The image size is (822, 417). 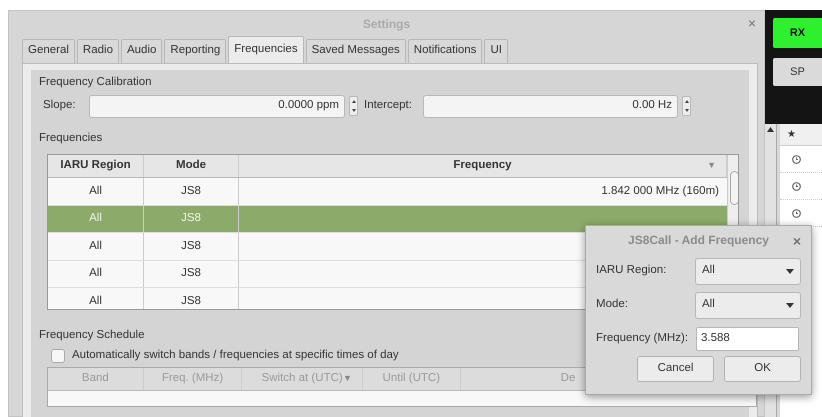 What do you see at coordinates (217, 106) in the screenshot?
I see `slope-field: 0.0000 ppm` at bounding box center [217, 106].